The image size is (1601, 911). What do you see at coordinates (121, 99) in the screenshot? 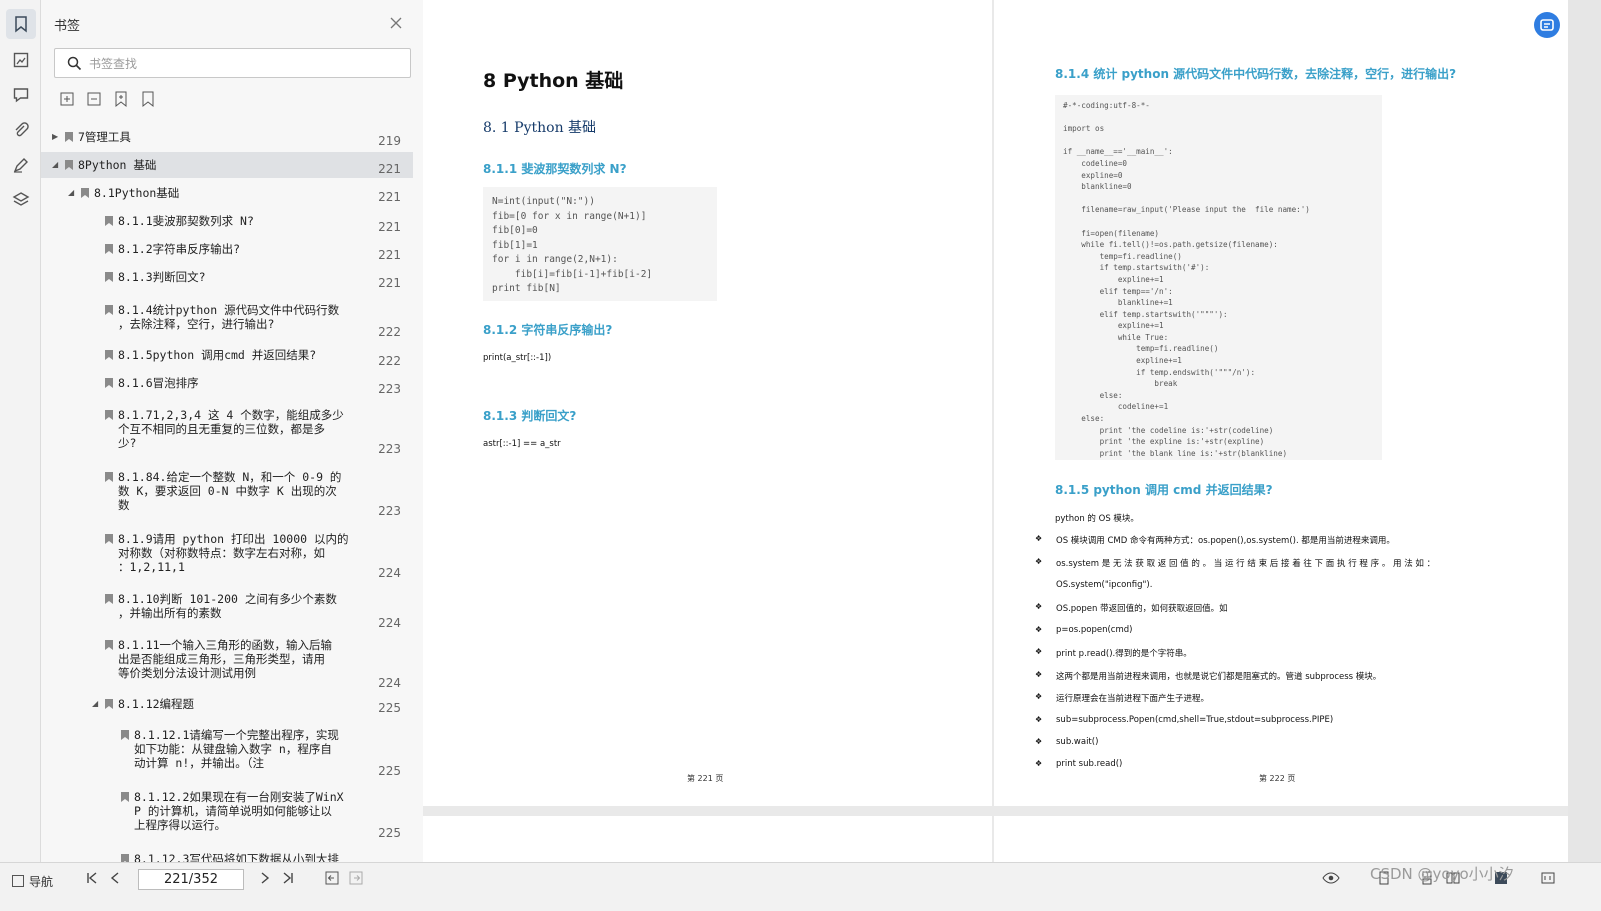
I see `add-bookmark-icon` at bounding box center [121, 99].